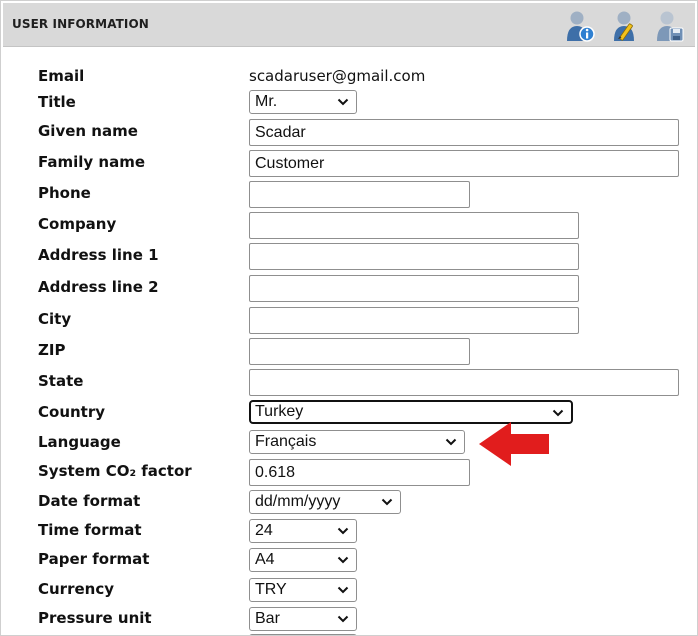  I want to click on city-input, so click(414, 320).